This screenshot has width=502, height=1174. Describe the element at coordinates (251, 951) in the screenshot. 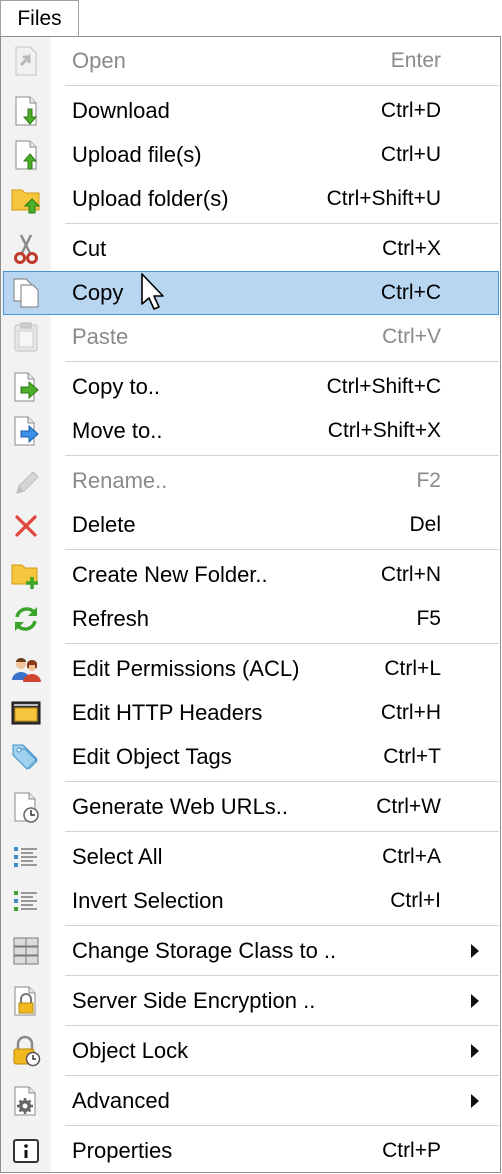

I see `menu-item-change-storage-class: Change Storage Class to ..` at that location.